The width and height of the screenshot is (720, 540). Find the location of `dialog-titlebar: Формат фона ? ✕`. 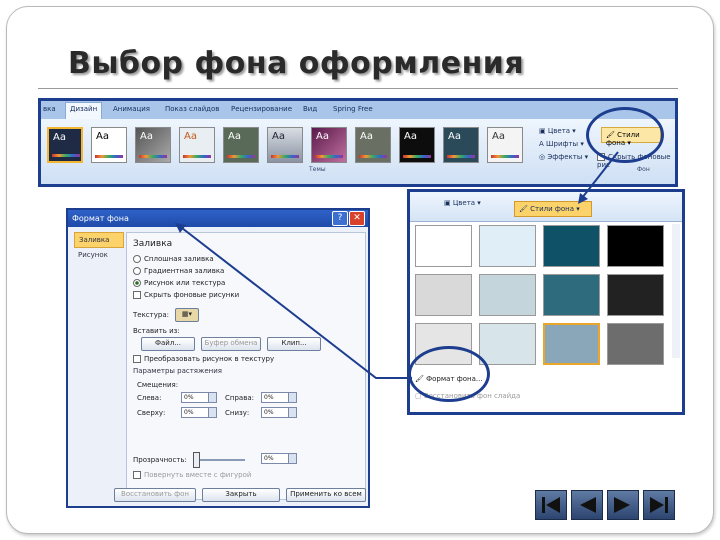

dialog-titlebar: Формат фона ? ✕ is located at coordinates (218, 218).